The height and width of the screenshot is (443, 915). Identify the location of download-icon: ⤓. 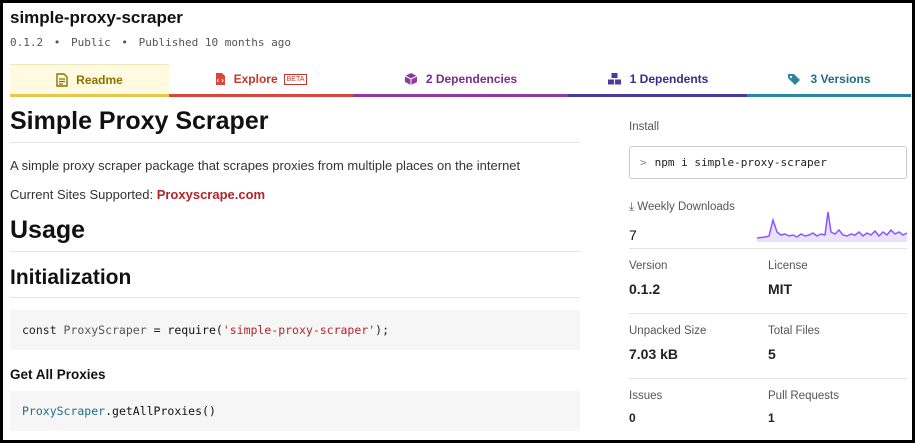
(632, 207).